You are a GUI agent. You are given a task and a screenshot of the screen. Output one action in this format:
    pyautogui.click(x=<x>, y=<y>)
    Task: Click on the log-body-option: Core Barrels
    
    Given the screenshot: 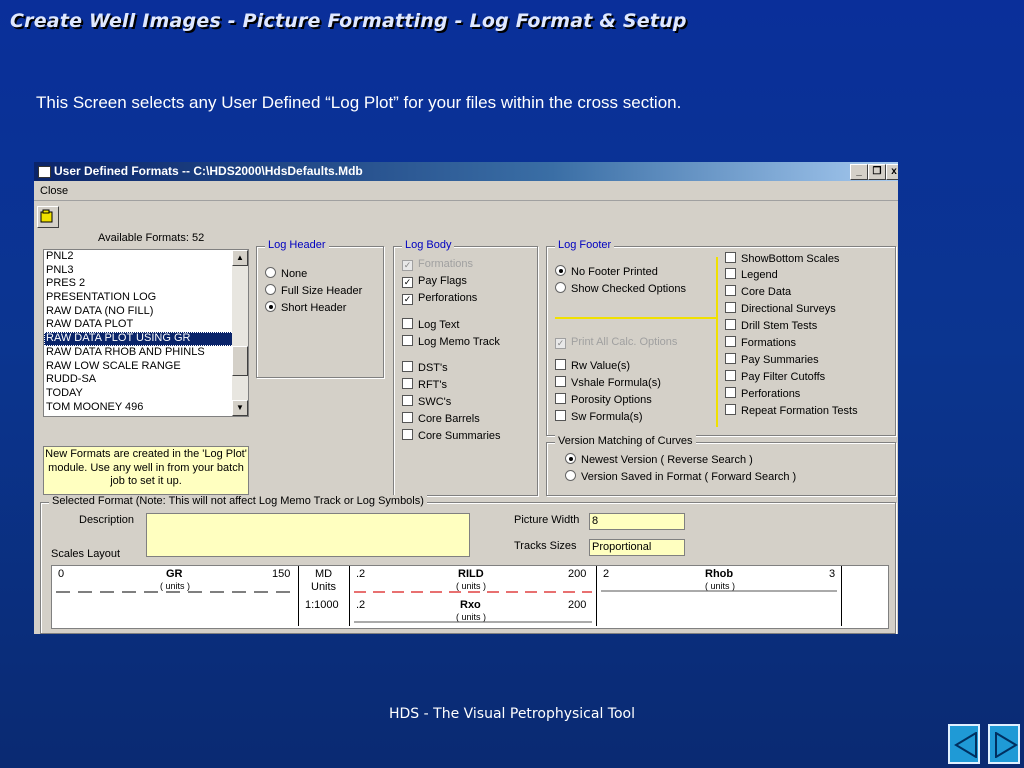 What is the action you would take?
    pyautogui.click(x=441, y=418)
    